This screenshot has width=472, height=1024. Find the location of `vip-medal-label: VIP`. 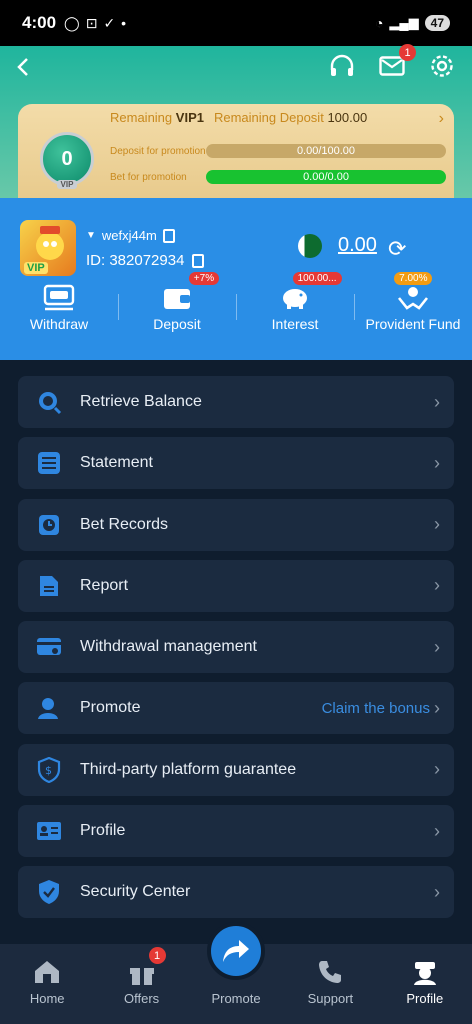

vip-medal-label: VIP is located at coordinates (67, 184).